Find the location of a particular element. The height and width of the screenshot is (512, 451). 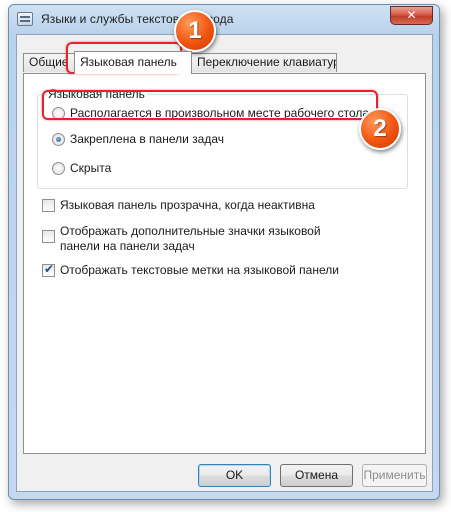

radio-hidden-label: Скрыта is located at coordinates (91, 168).